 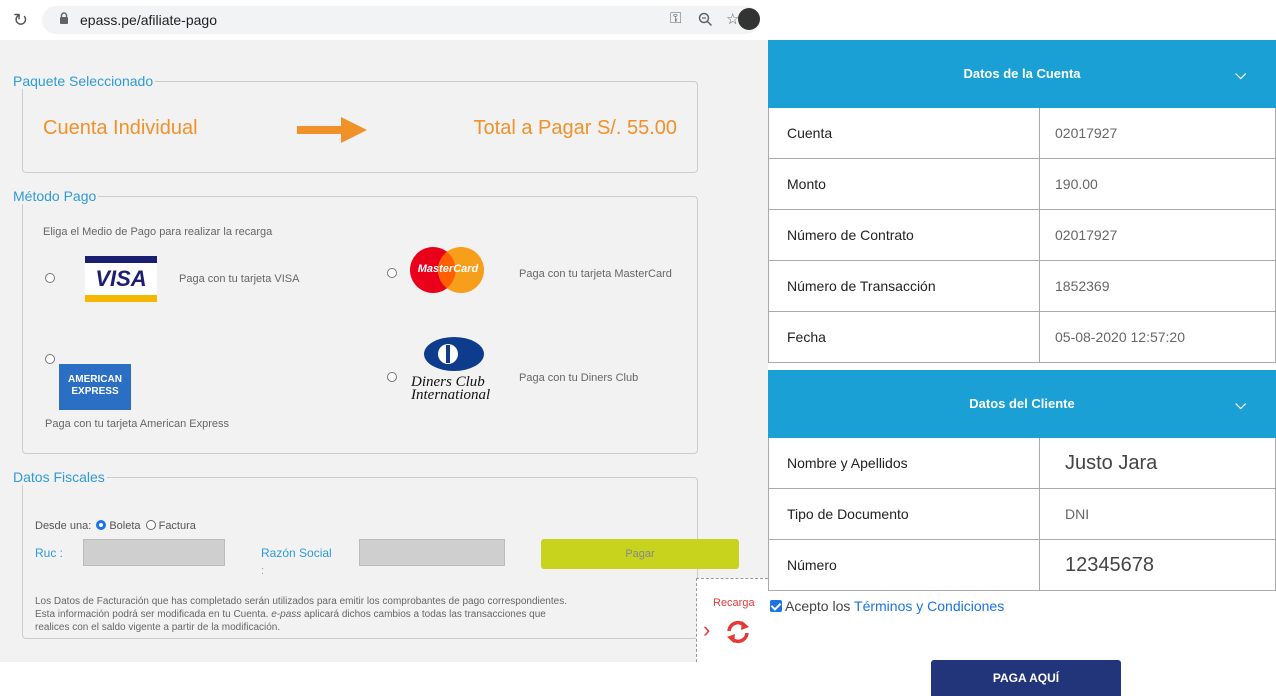 I want to click on refresh-icon, so click(x=738, y=632).